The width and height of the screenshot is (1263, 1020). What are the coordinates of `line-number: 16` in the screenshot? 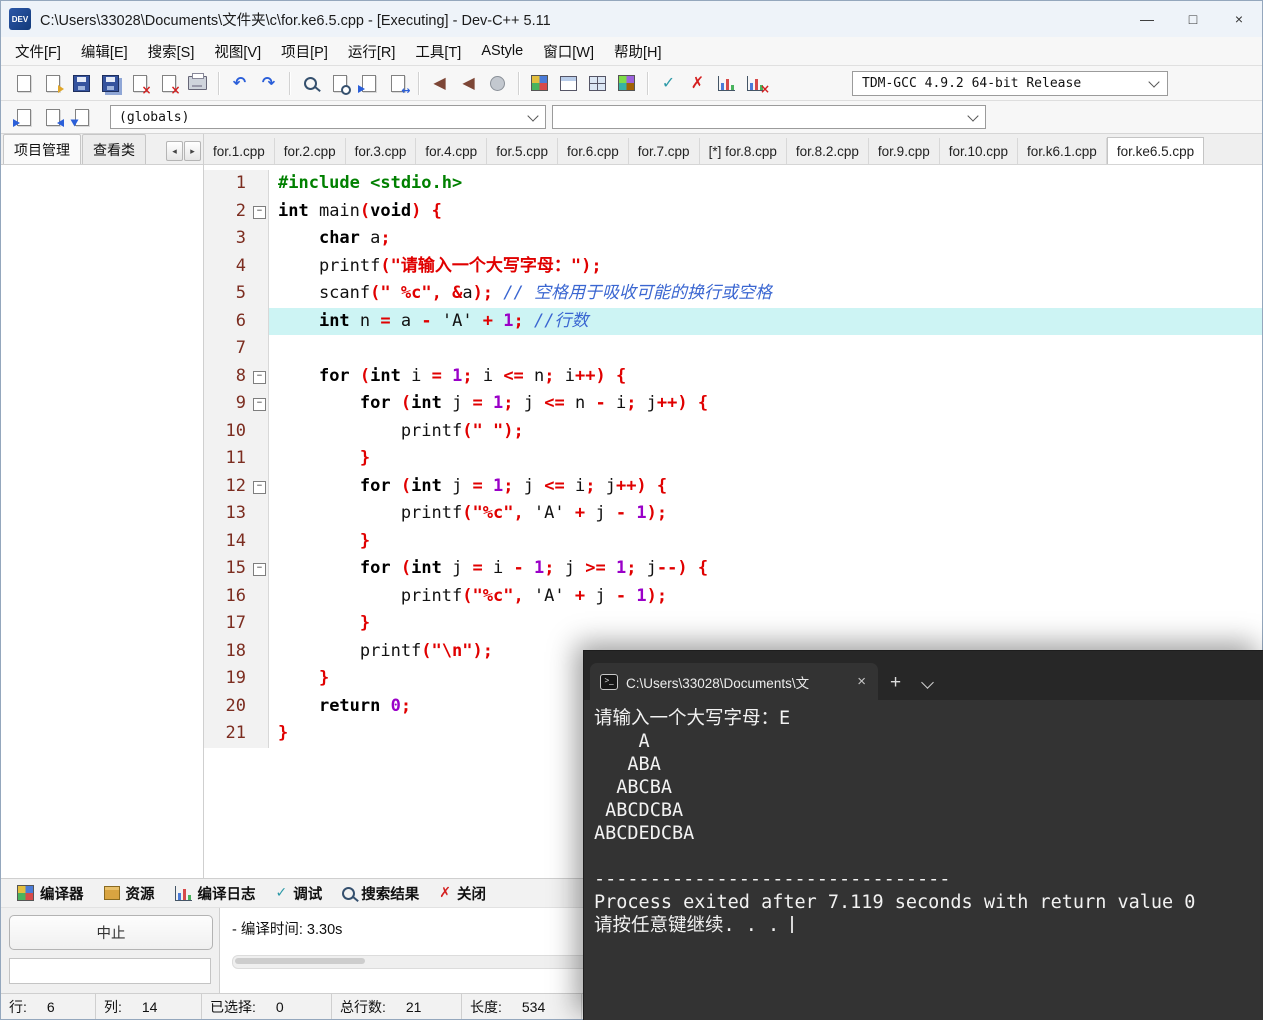 It's located at (227, 596).